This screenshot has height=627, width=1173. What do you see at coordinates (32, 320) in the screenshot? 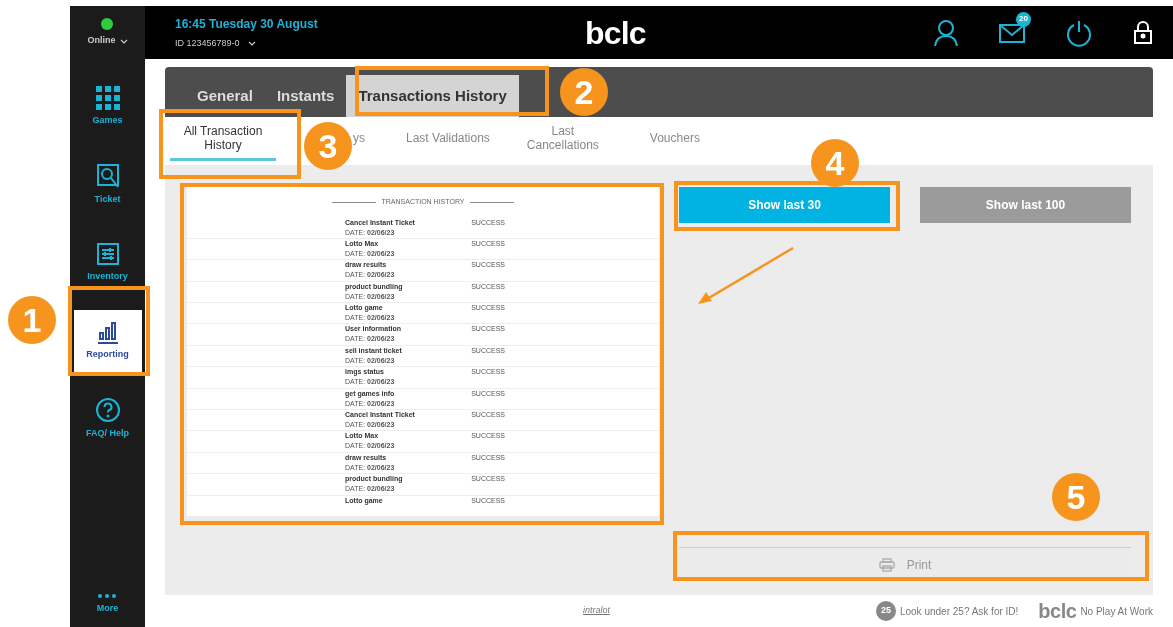
I see `step-number-badge: 1` at bounding box center [32, 320].